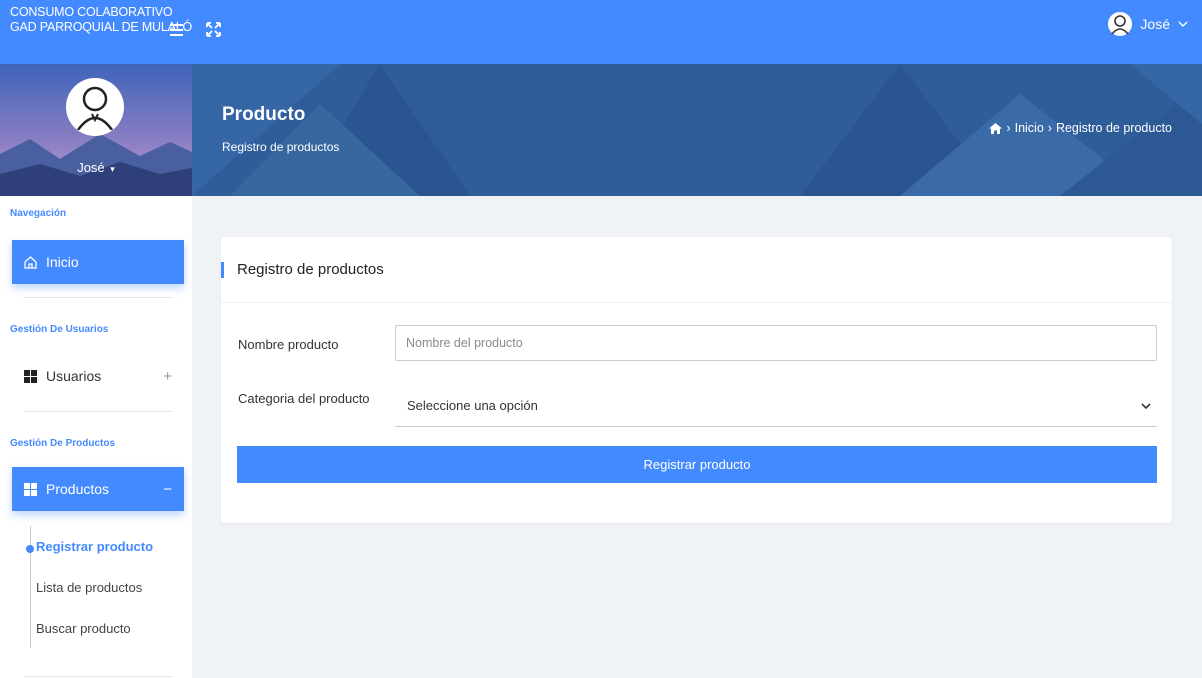 Image resolution: width=1202 pixels, height=678 pixels. I want to click on sidebar-item-productos: Productos −, so click(98, 489).